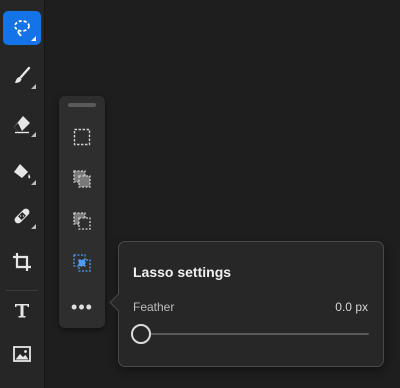  I want to click on intersect-selection-icon, so click(82, 265).